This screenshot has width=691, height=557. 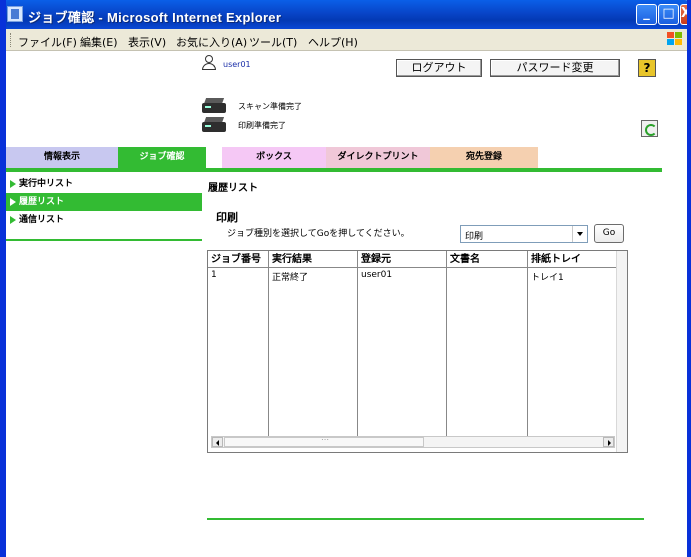 I want to click on refresh-icon, so click(x=649, y=128).